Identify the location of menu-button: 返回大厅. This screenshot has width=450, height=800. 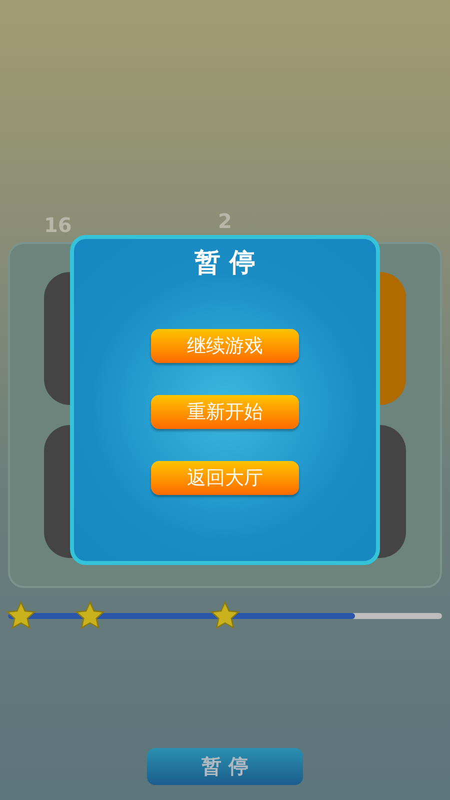
(225, 478).